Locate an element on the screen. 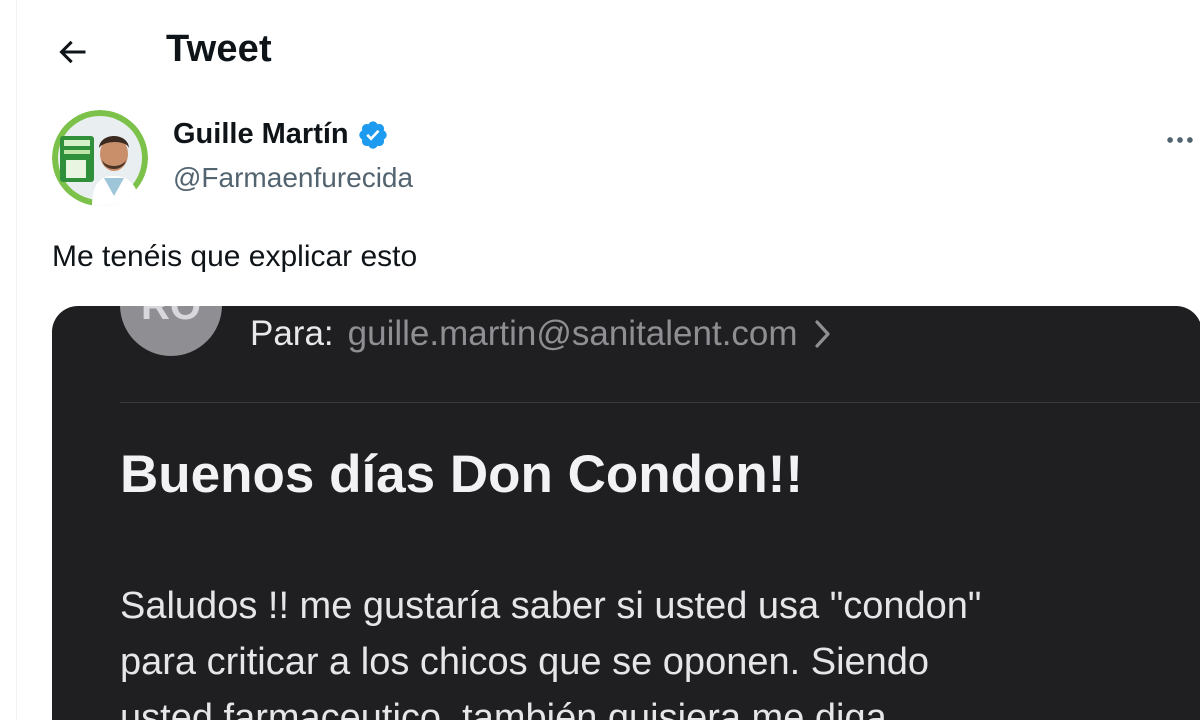 This screenshot has width=1200, height=720. email-sender-initials: RO is located at coordinates (171, 317).